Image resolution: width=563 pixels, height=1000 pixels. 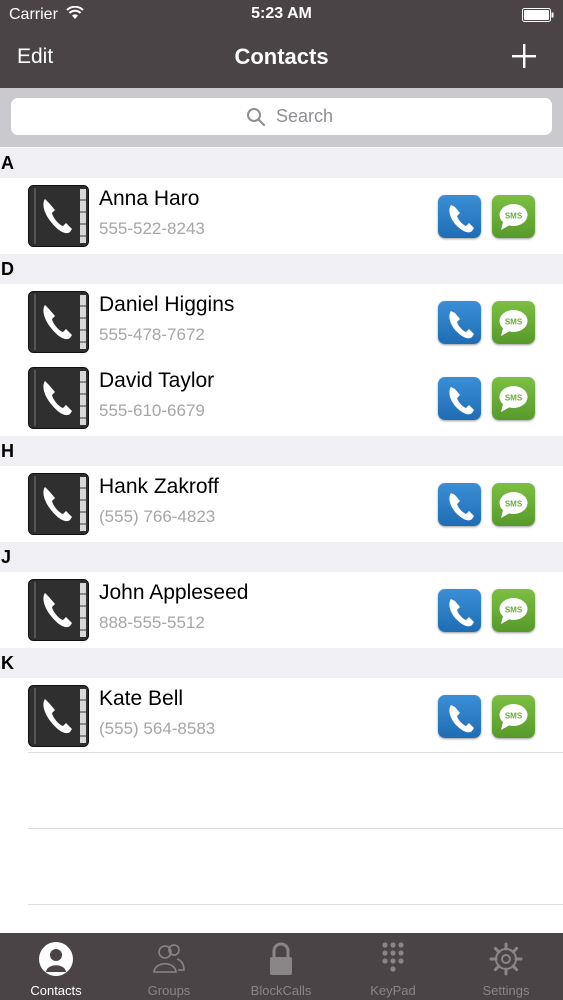 I want to click on contact-row: Hank Zakroff (555) 766-4823 SMS, so click(x=281, y=504).